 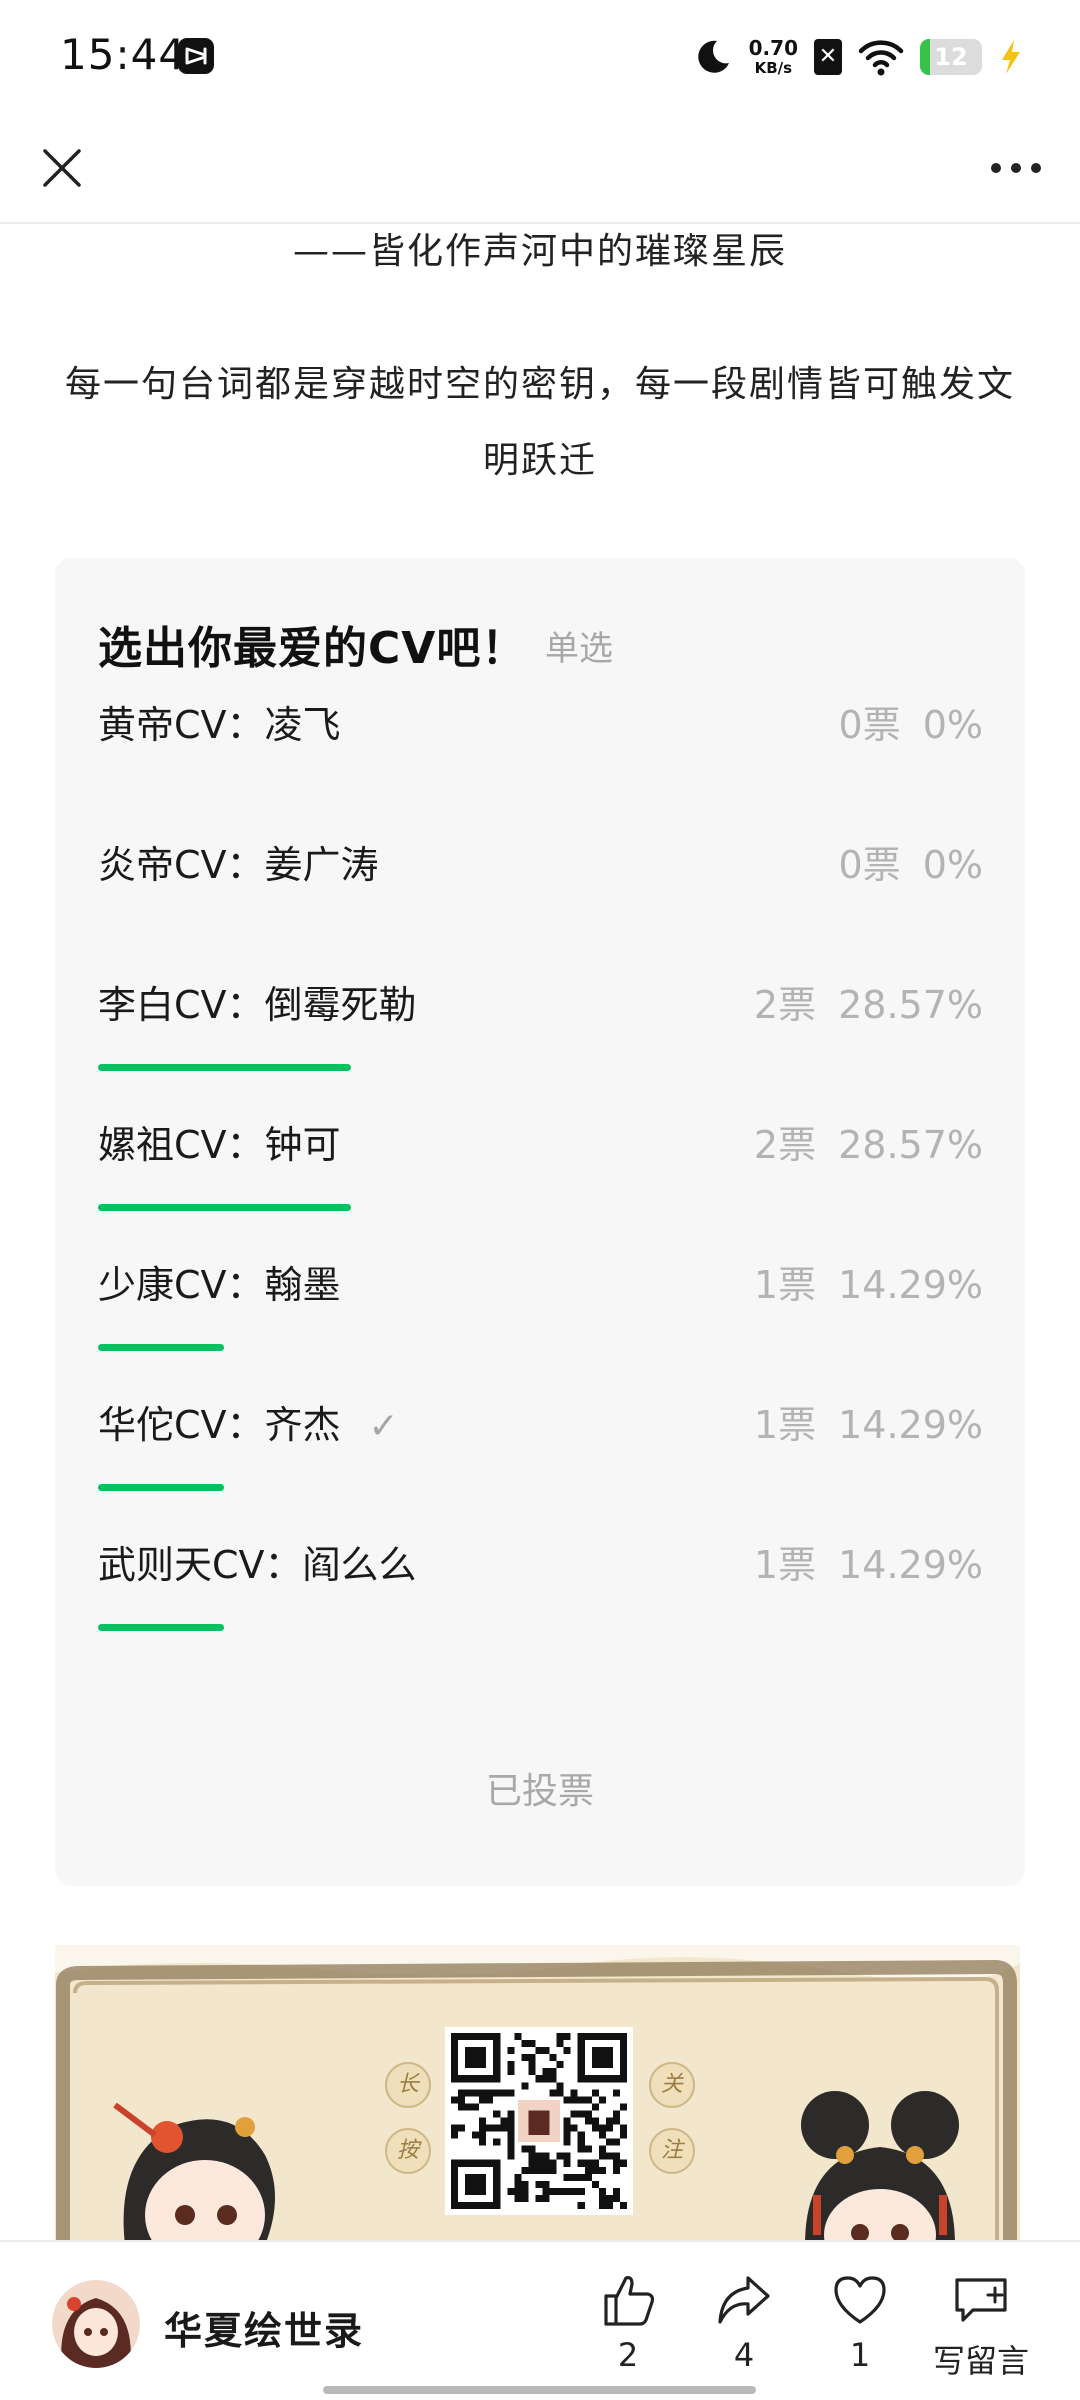 I want to click on like-button: 2, so click(x=628, y=2322).